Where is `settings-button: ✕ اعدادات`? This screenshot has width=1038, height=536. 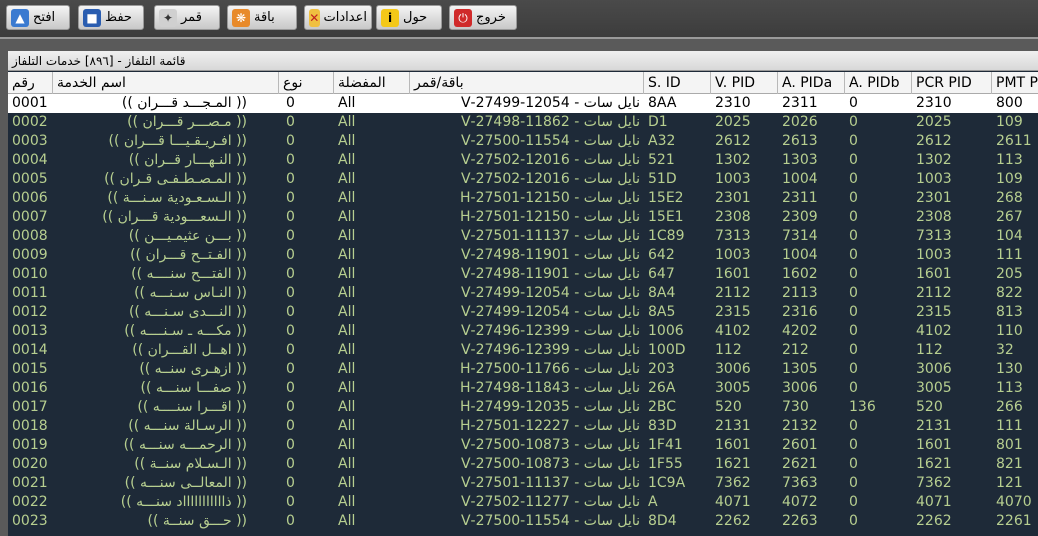
settings-button: ✕ اعدادات is located at coordinates (338, 17).